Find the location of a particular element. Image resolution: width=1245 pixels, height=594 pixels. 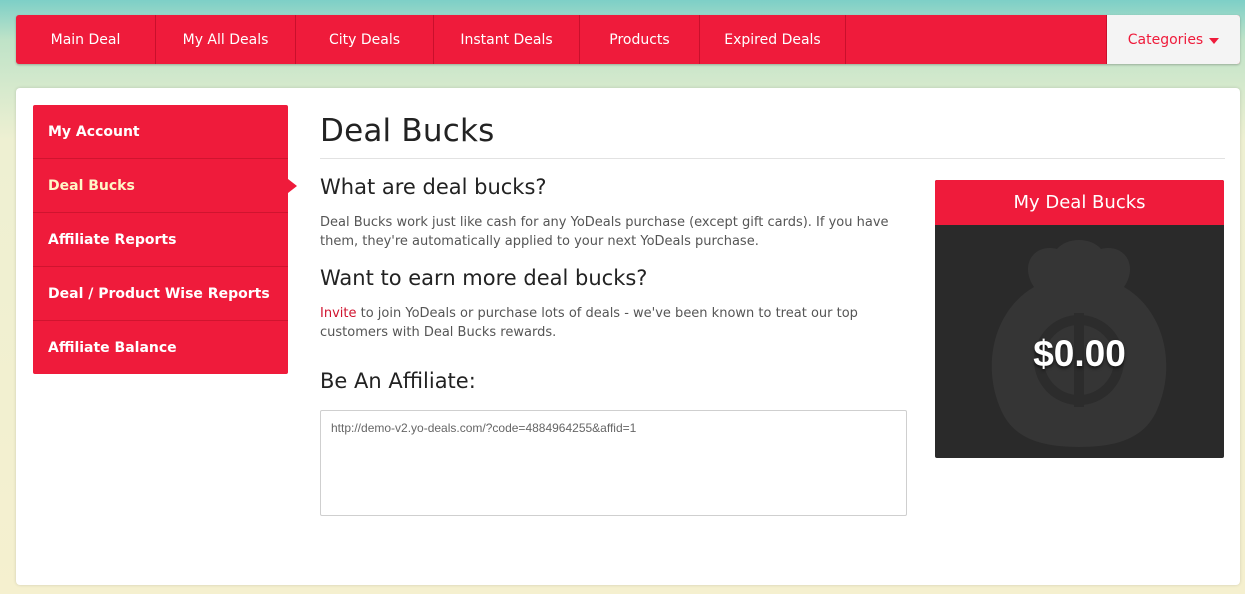

categories-label: Categories is located at coordinates (1165, 39).